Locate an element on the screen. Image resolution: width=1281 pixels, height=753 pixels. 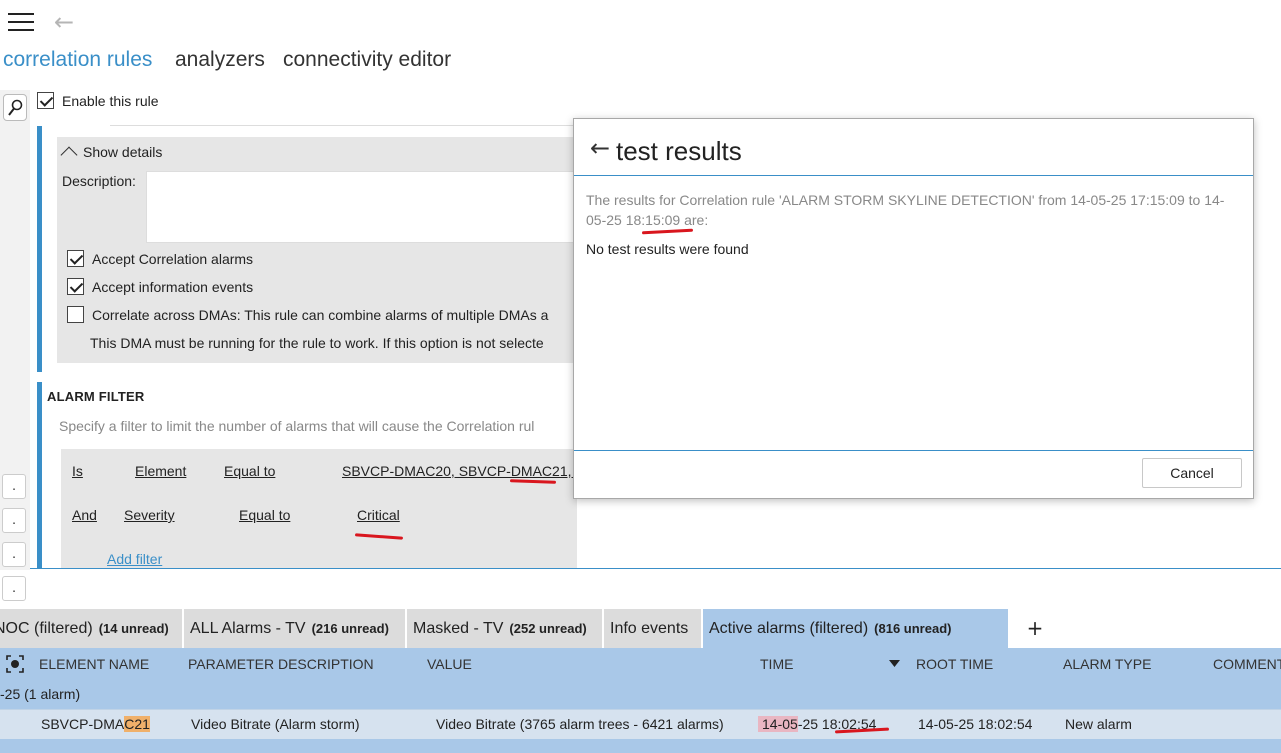
add-filter-link: Add filter is located at coordinates (134, 559).